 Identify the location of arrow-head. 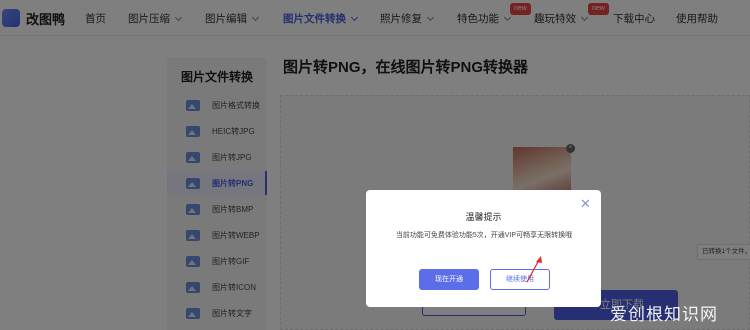
(539, 259).